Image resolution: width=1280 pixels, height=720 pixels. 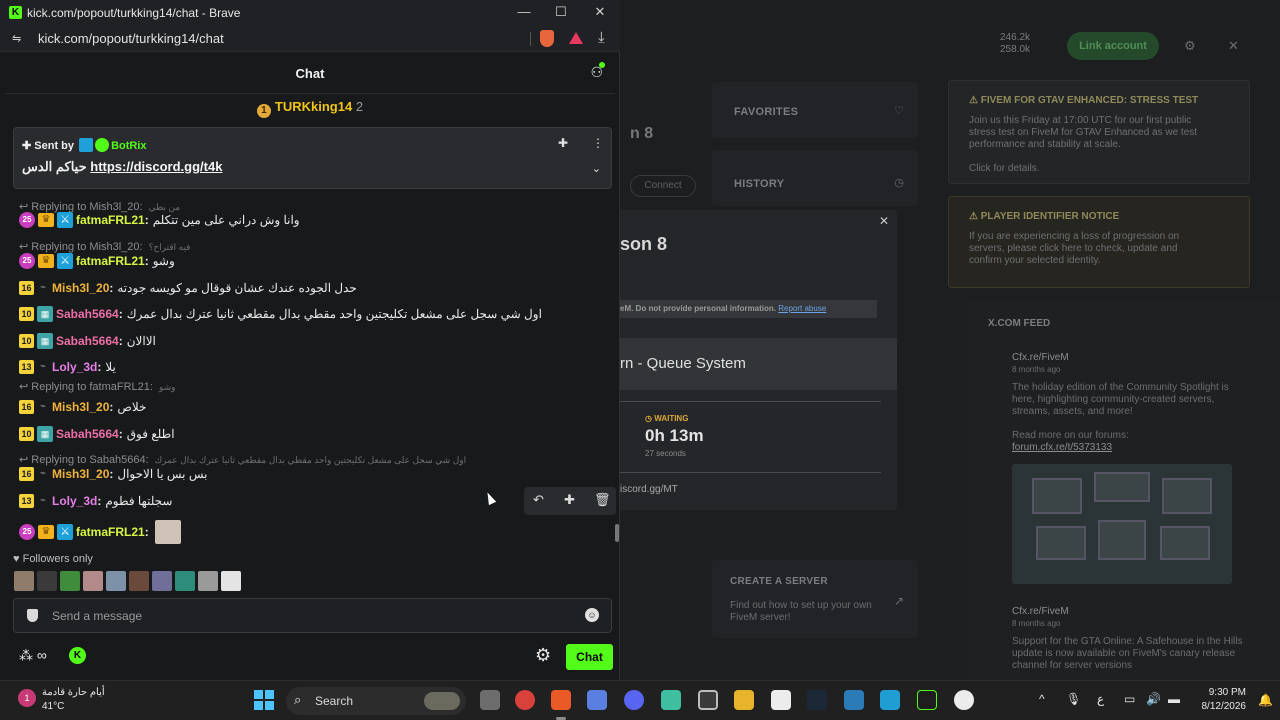 I want to click on favorites-panel: FAVORITES ♡, so click(x=815, y=110).